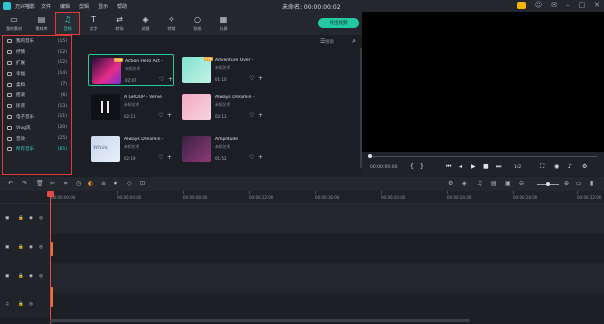  What do you see at coordinates (103, 6) in the screenshot?
I see `menu-view: 显示` at bounding box center [103, 6].